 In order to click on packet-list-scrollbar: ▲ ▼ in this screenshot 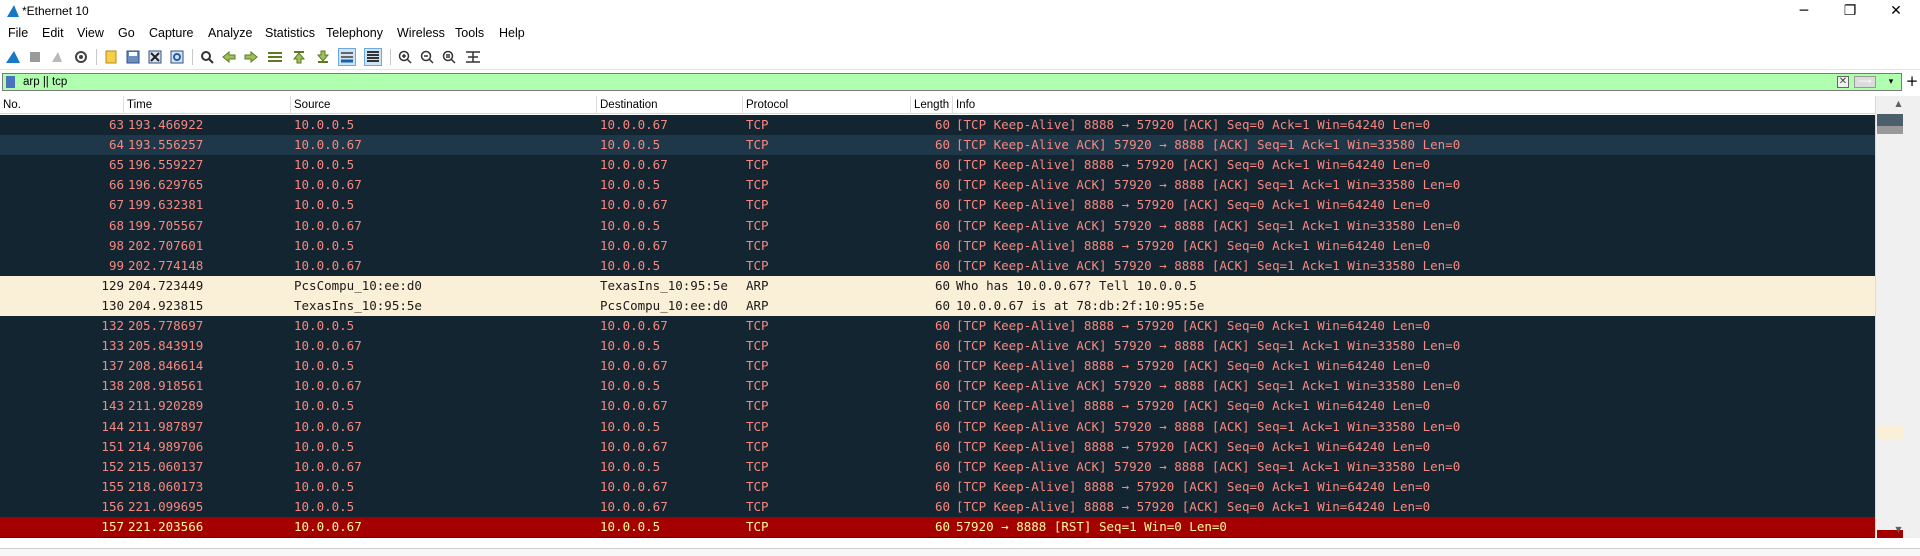, I will do `click(1897, 317)`.